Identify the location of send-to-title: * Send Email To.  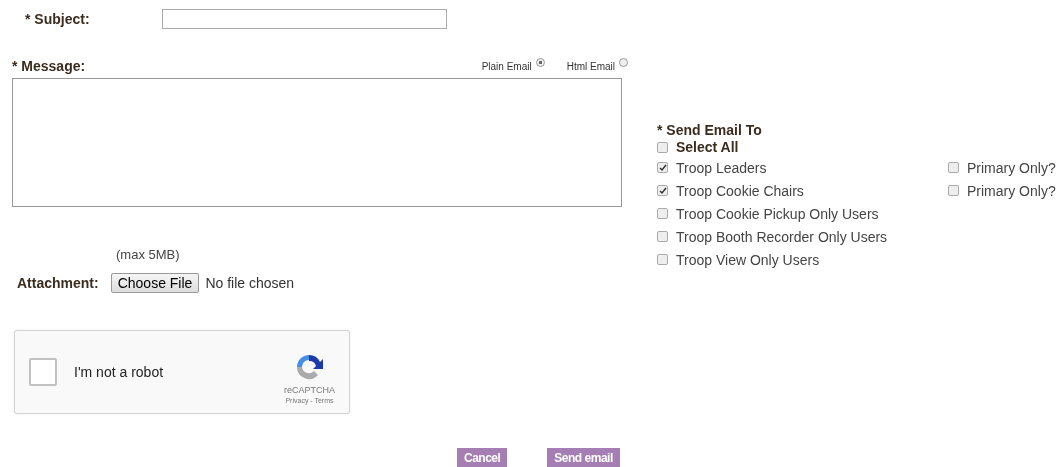
(710, 130).